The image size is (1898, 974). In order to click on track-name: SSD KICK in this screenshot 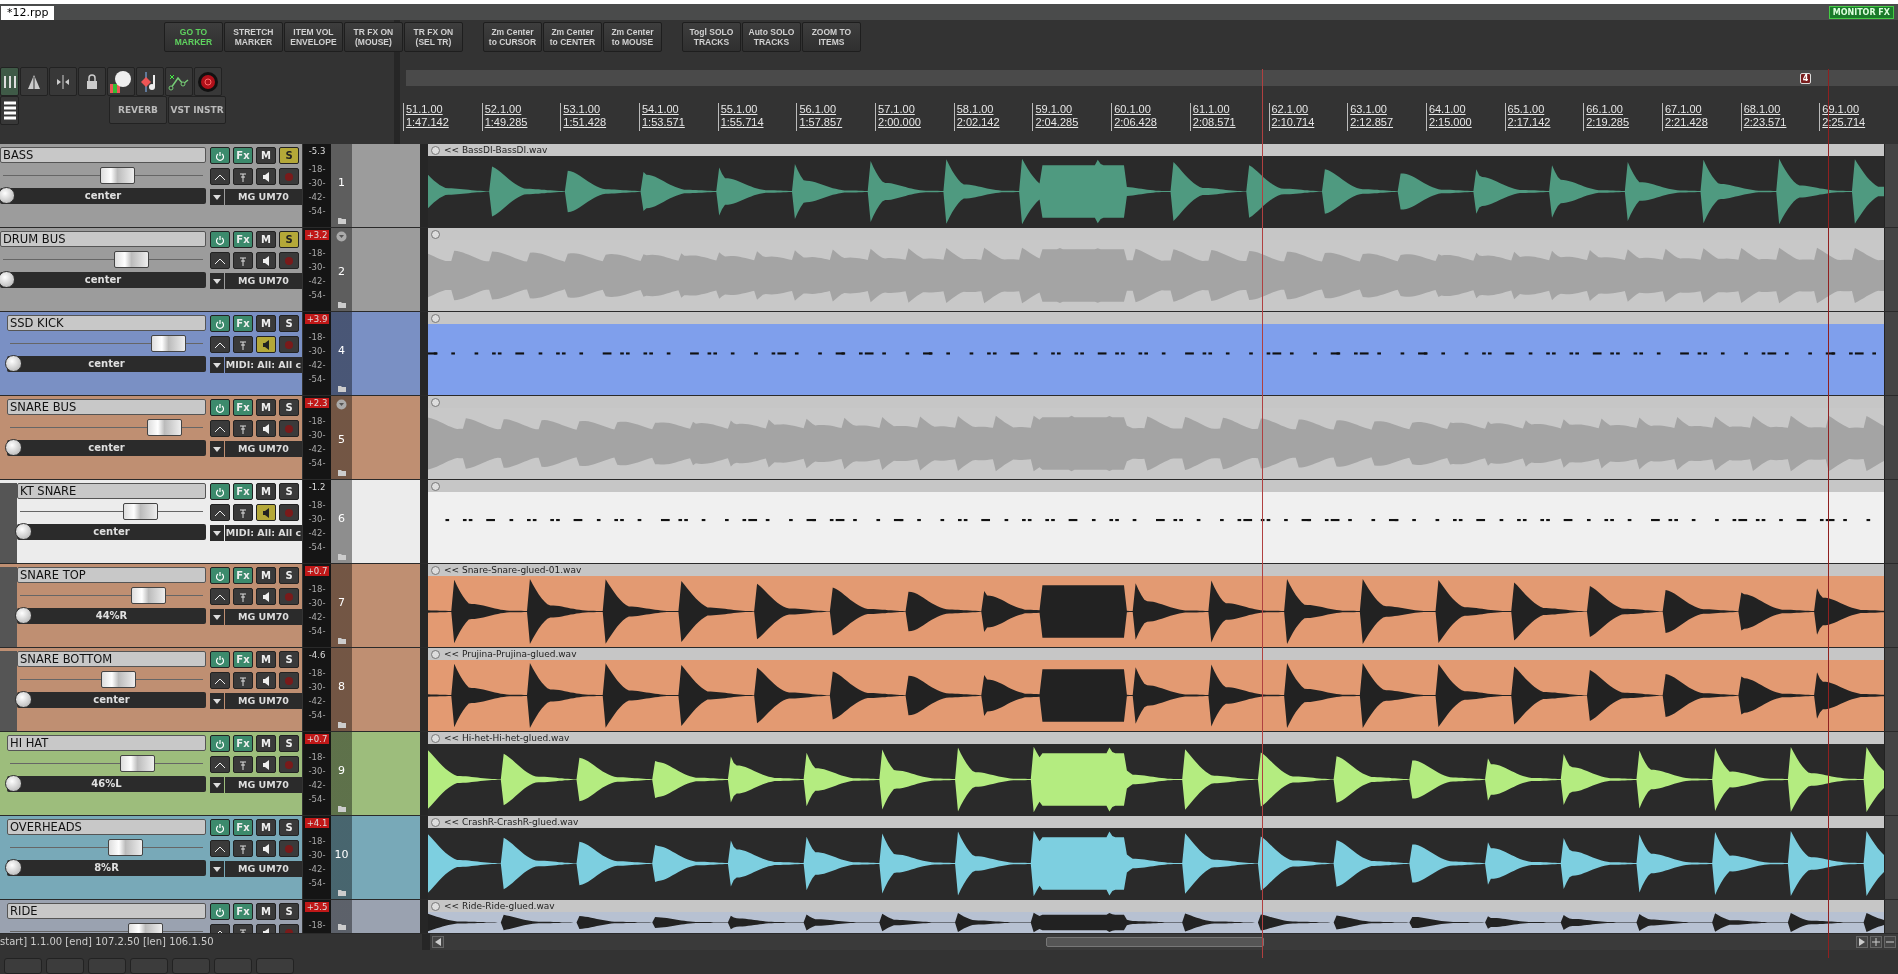, I will do `click(106, 323)`.